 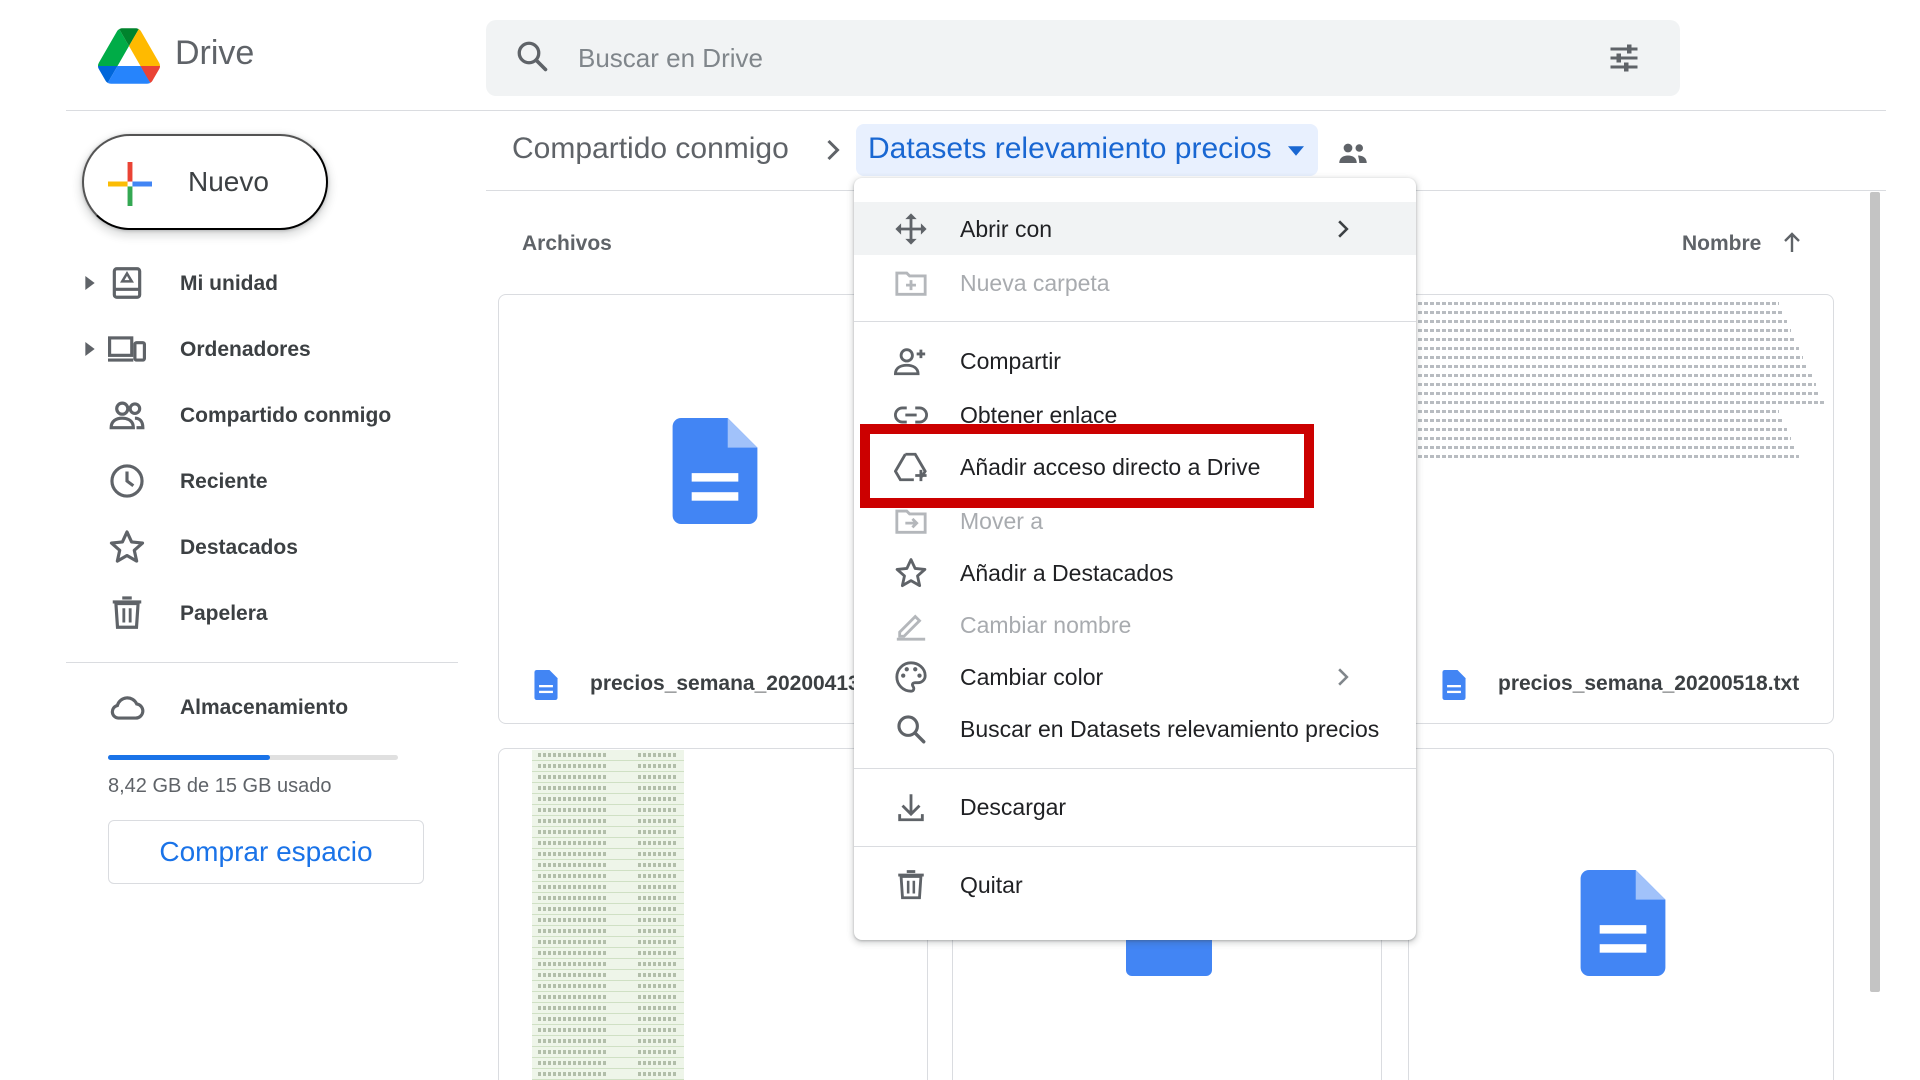 I want to click on menu-item-label: Cambiar nombre, so click(x=1046, y=625).